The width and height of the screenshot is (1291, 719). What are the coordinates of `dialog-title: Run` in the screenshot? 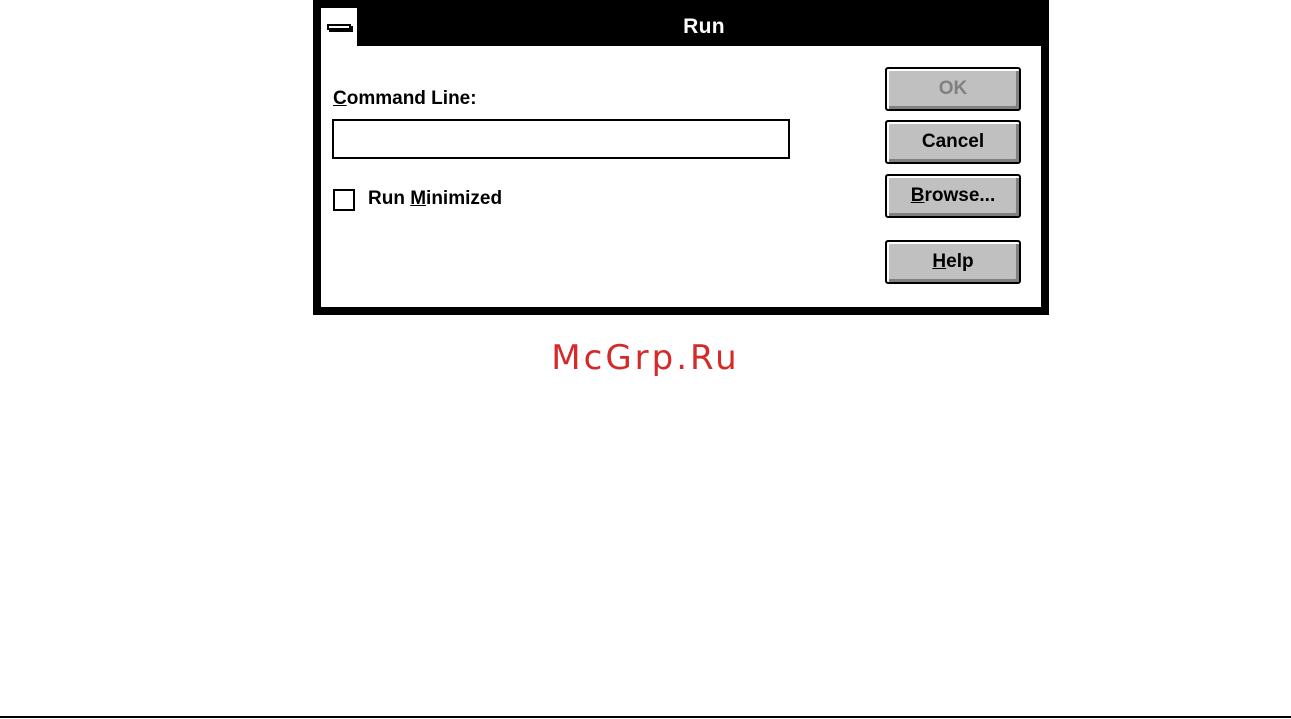 It's located at (704, 26).